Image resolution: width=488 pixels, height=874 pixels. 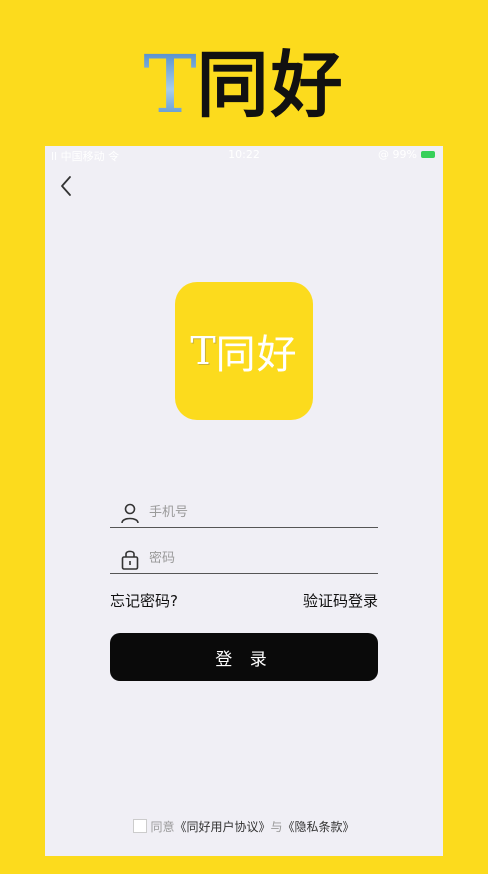 What do you see at coordinates (428, 154) in the screenshot?
I see `battery-icon` at bounding box center [428, 154].